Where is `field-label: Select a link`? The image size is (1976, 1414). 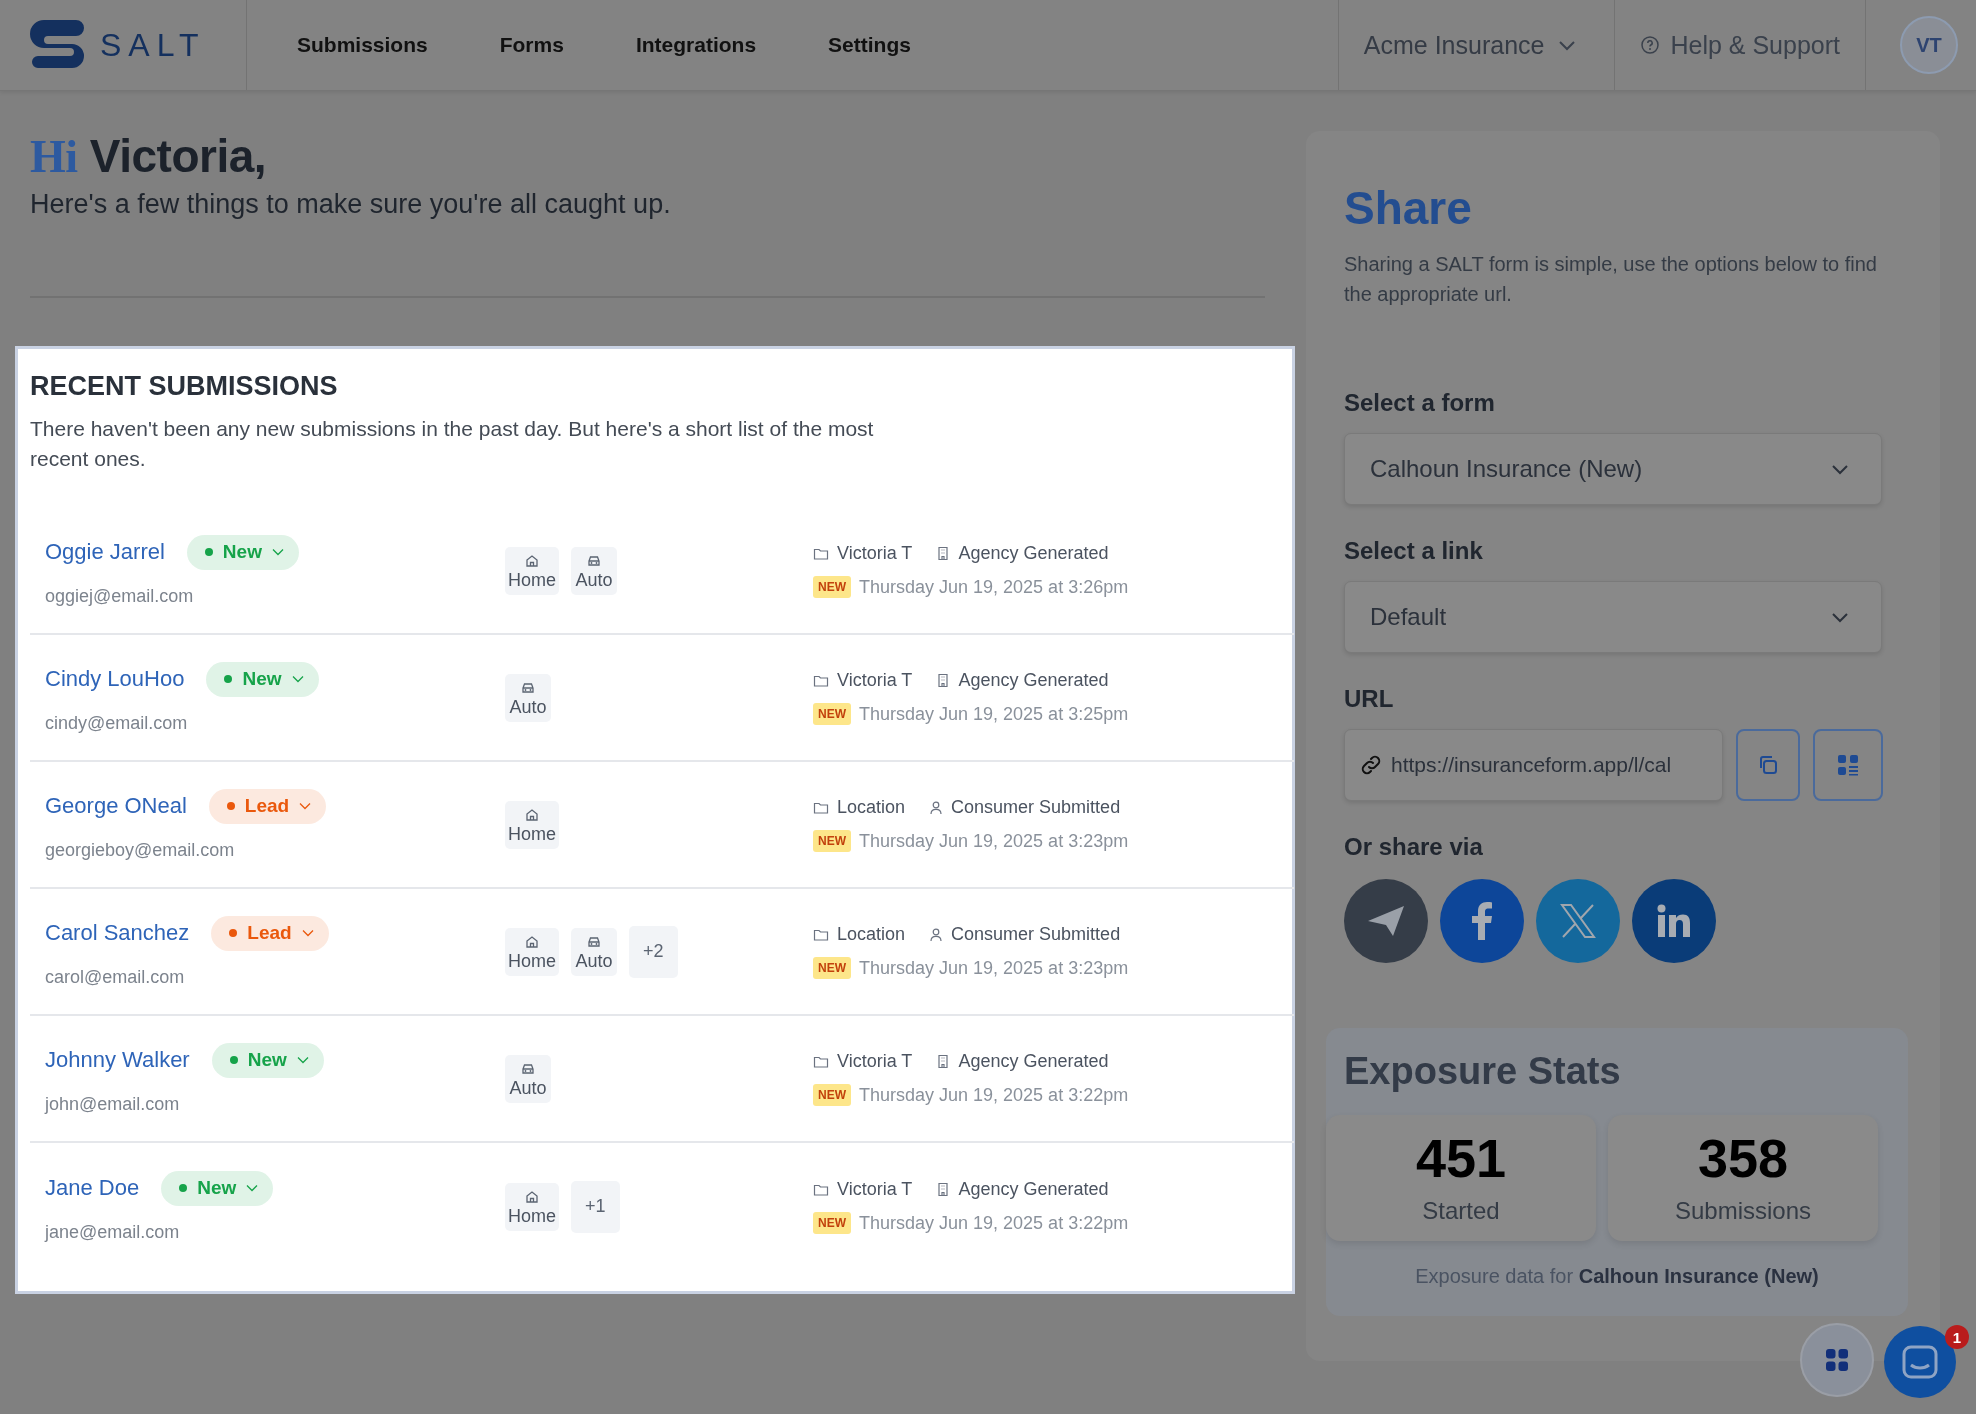 field-label: Select a link is located at coordinates (1414, 551).